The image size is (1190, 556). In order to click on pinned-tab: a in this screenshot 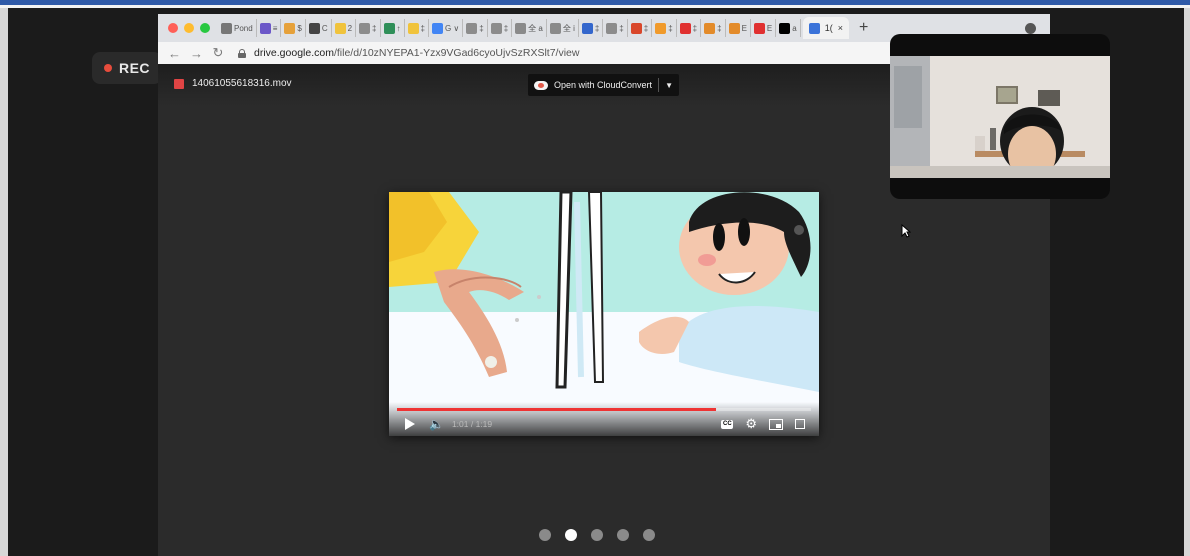, I will do `click(788, 28)`.